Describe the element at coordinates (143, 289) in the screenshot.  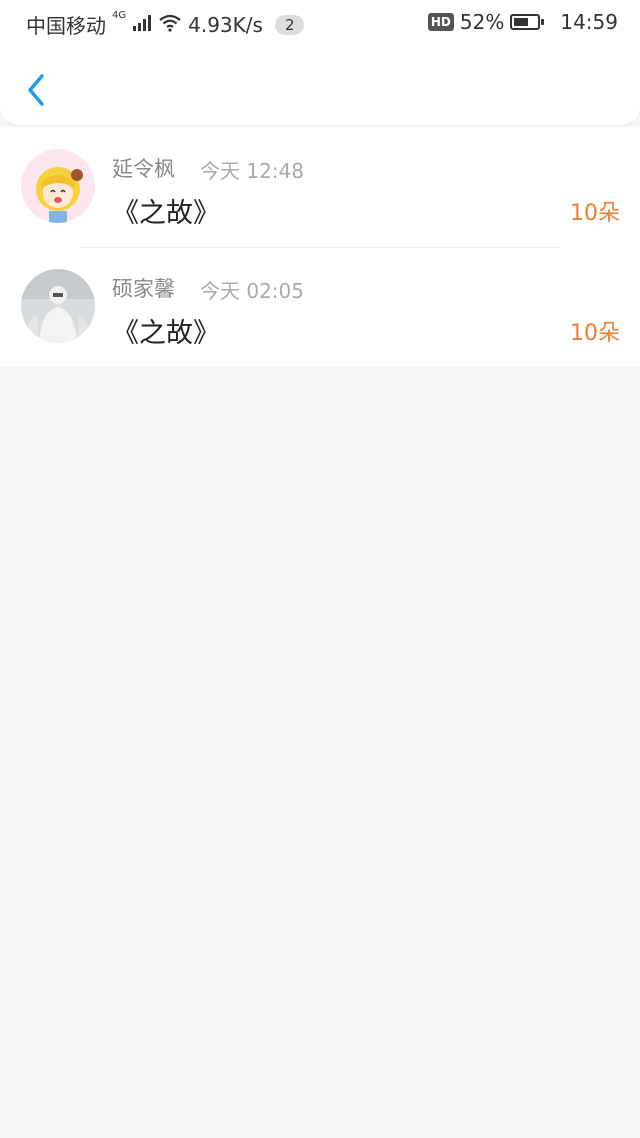
I see `sender-name: 硕家馨` at that location.